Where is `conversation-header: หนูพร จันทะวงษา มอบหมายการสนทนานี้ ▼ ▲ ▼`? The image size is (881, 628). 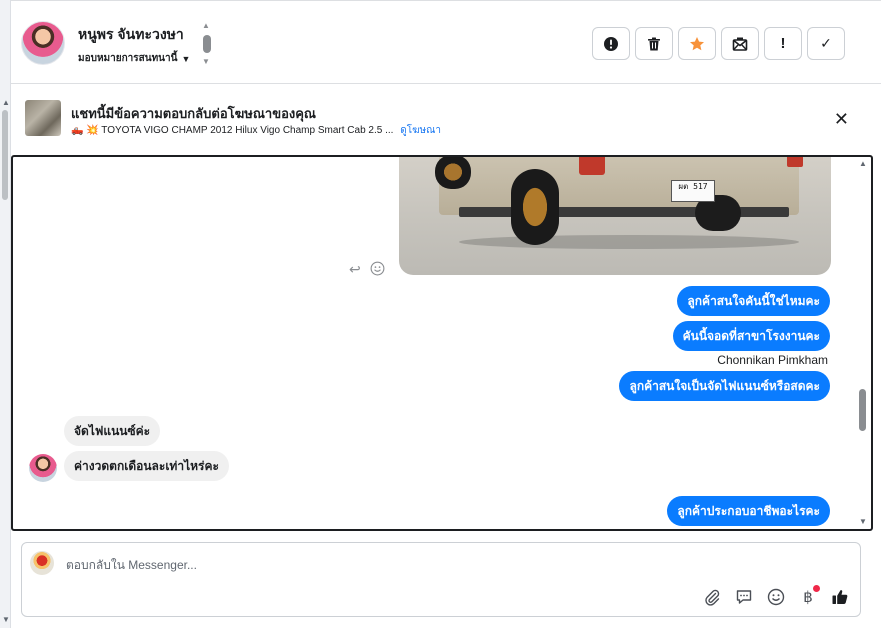 conversation-header: หนูพร จันทะวงษา มอบหมายการสนทนานี้ ▼ ▲ ▼ is located at coordinates (446, 42).